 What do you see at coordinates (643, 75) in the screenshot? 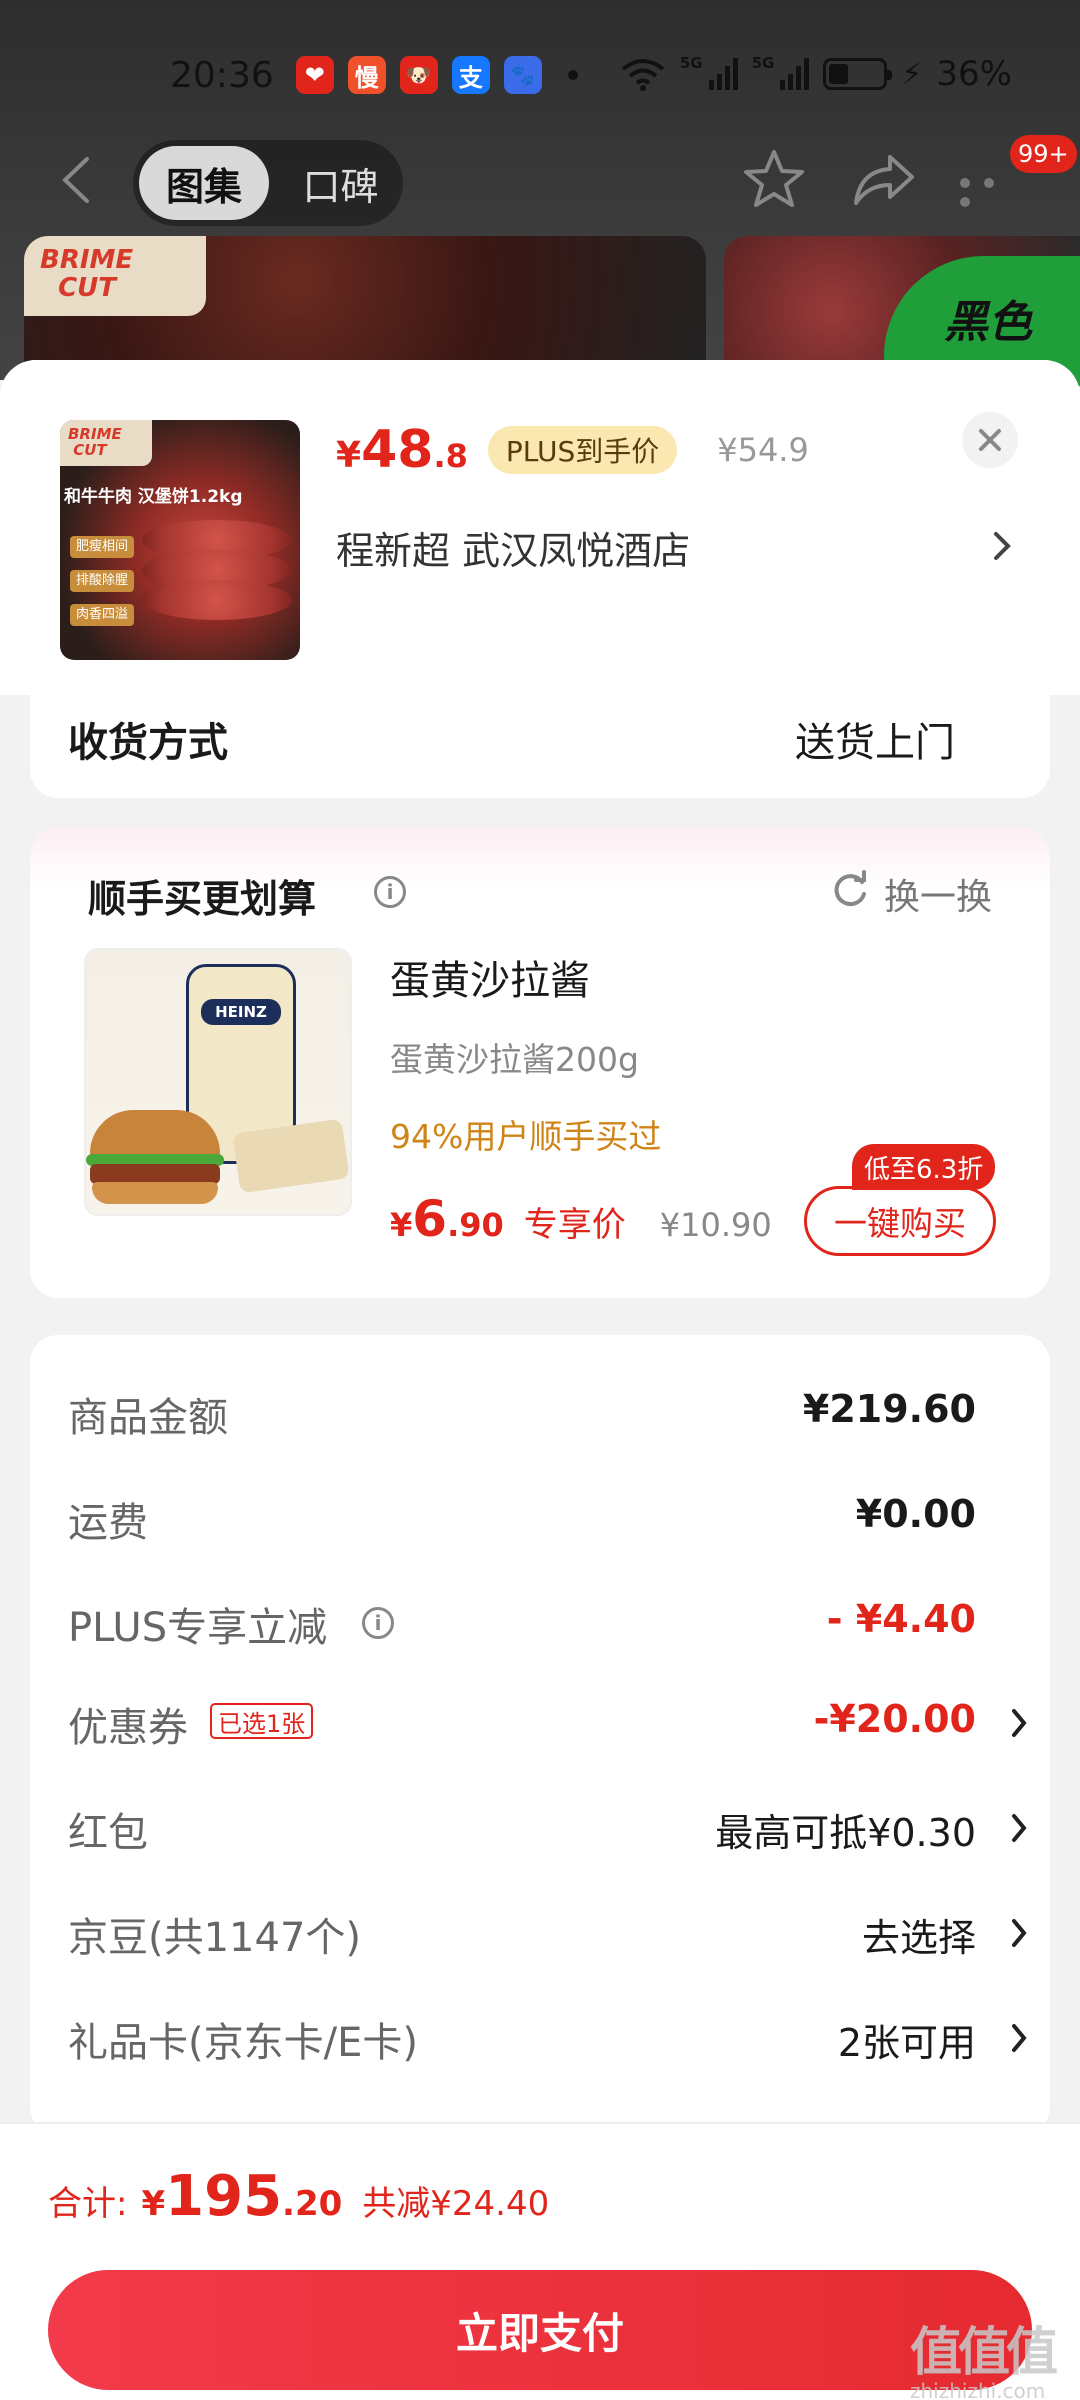
I see `wifi-icon` at bounding box center [643, 75].